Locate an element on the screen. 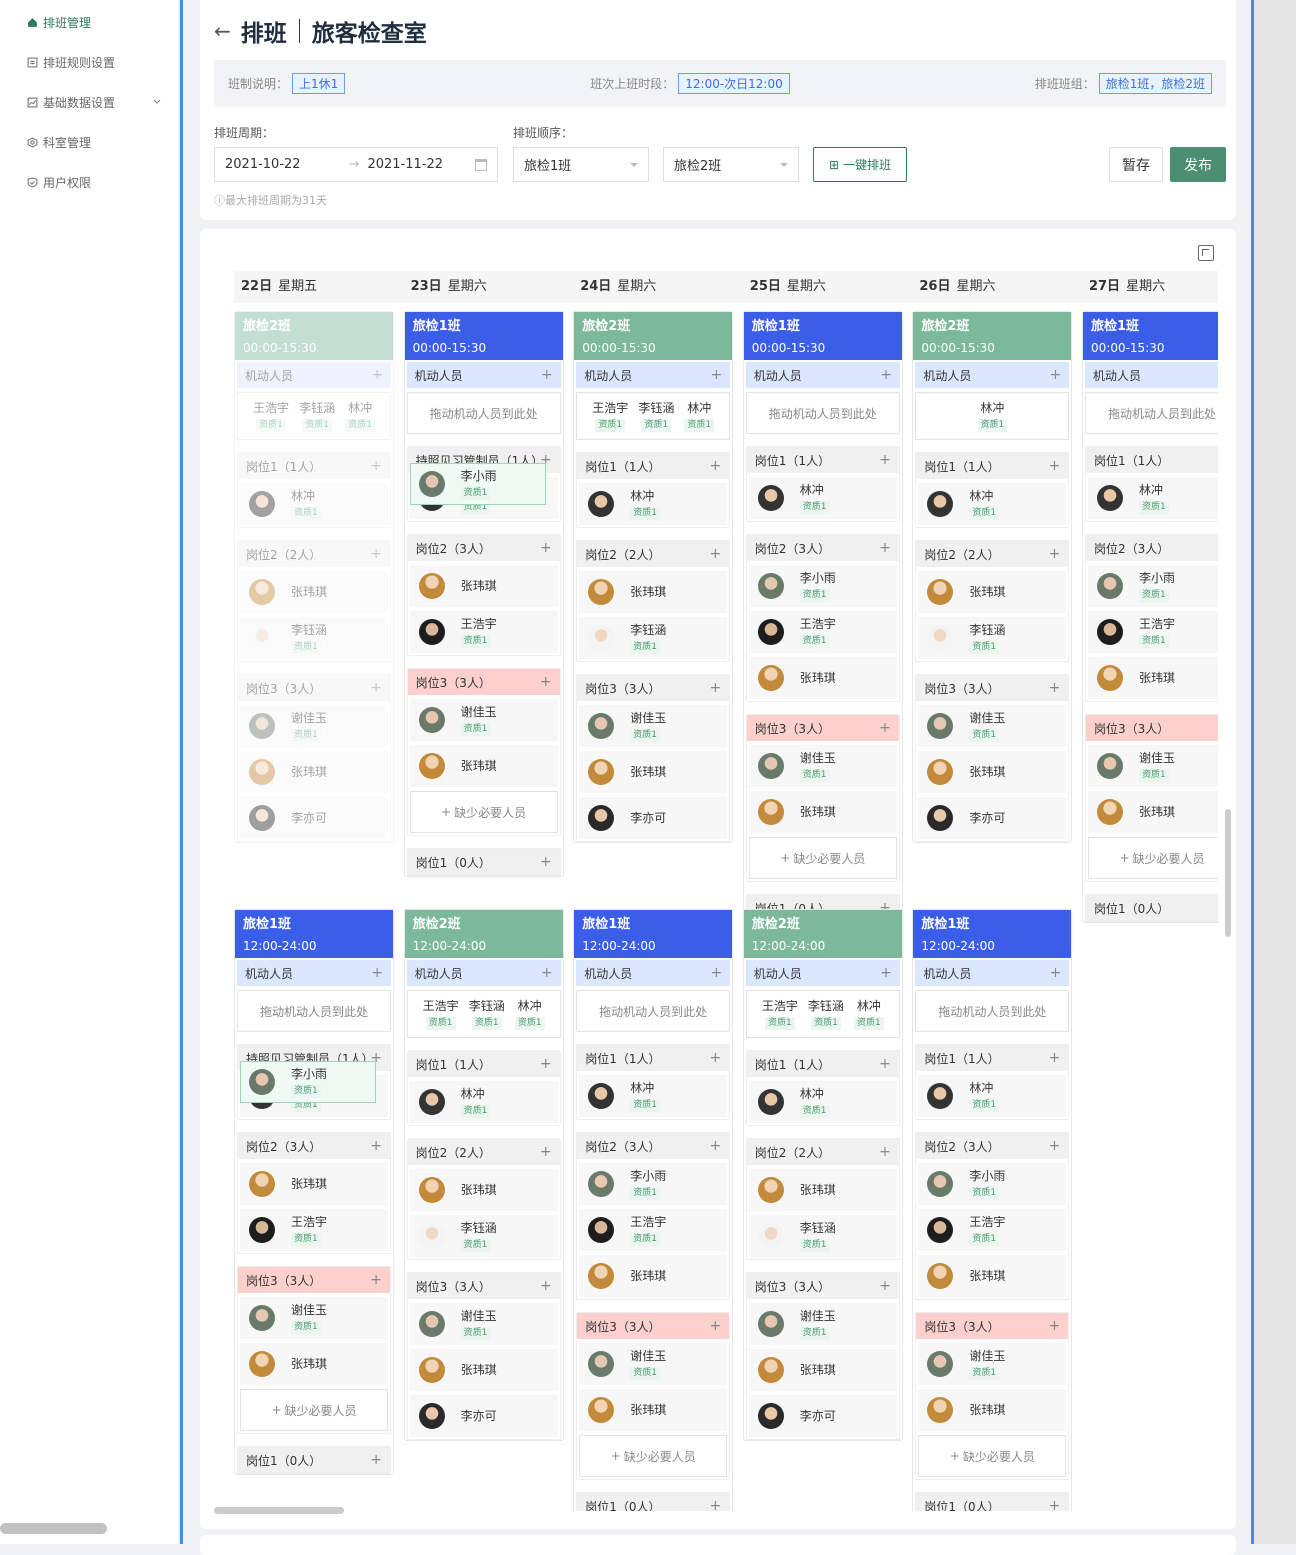 The height and width of the screenshot is (1555, 1296). sidebar-item-permissions: 用户权限 is located at coordinates (89, 182).